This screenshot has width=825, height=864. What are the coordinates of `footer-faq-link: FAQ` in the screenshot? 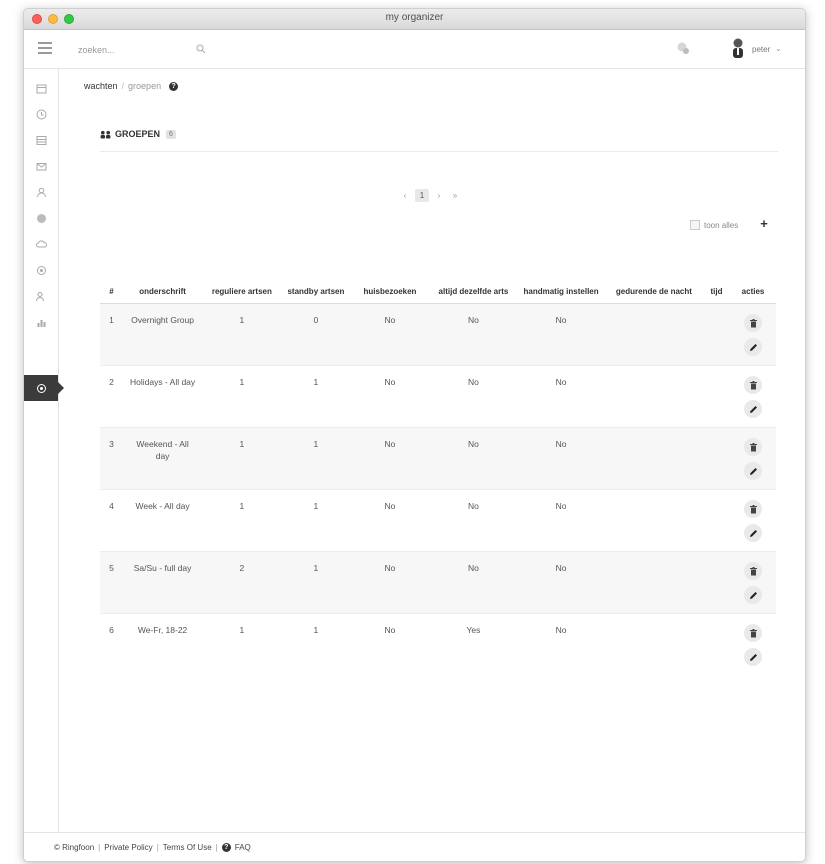 It's located at (243, 847).